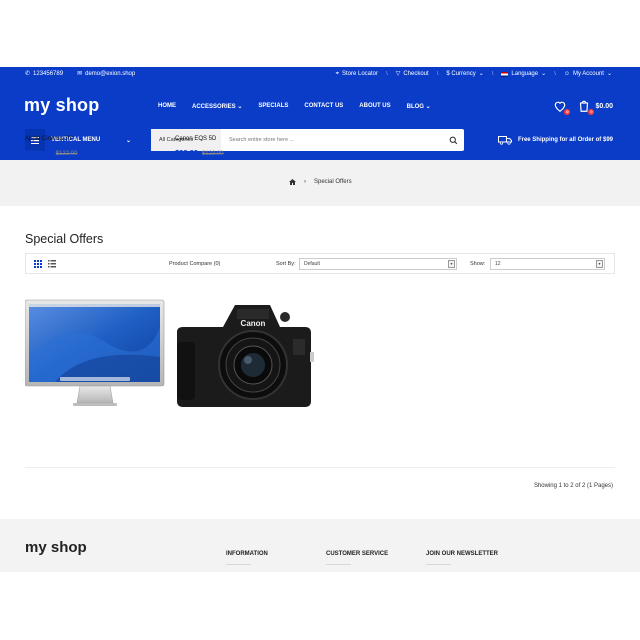 The height and width of the screenshot is (640, 640). What do you see at coordinates (56, 547) in the screenshot?
I see `footer-logo: my shop` at bounding box center [56, 547].